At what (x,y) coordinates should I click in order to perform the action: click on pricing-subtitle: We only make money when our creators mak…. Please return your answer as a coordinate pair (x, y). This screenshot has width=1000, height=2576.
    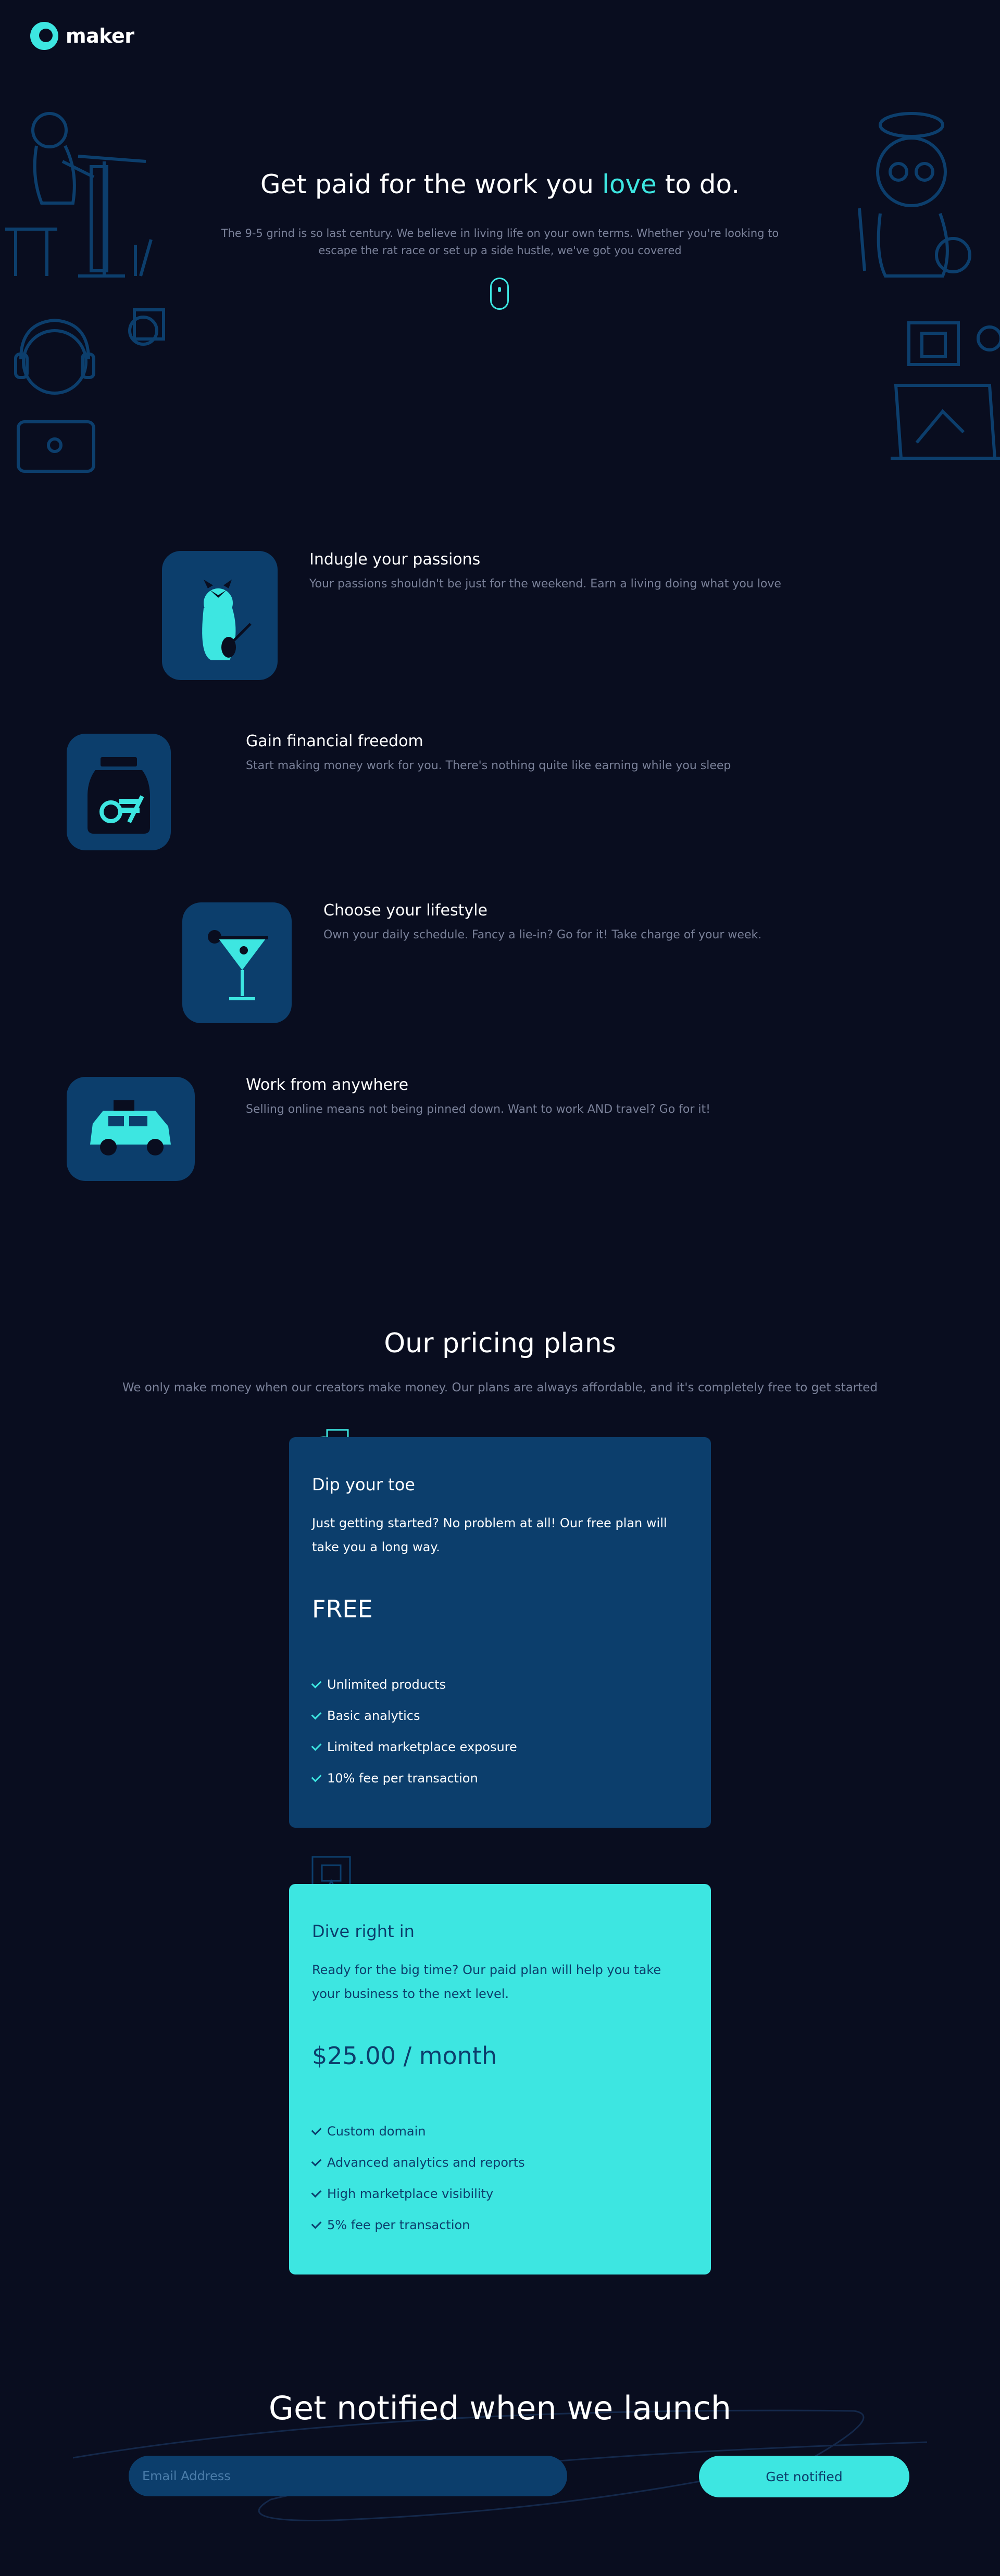
    Looking at the image, I should click on (500, 1388).